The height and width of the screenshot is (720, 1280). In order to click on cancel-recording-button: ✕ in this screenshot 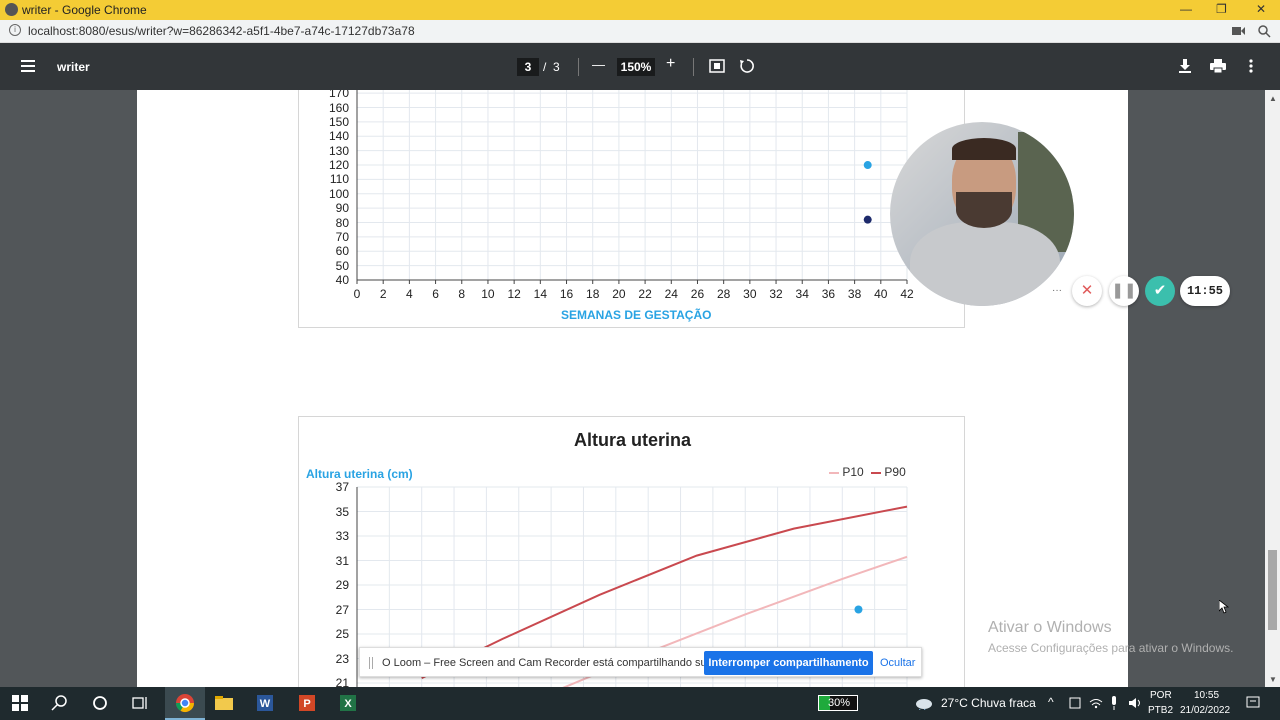, I will do `click(1087, 291)`.